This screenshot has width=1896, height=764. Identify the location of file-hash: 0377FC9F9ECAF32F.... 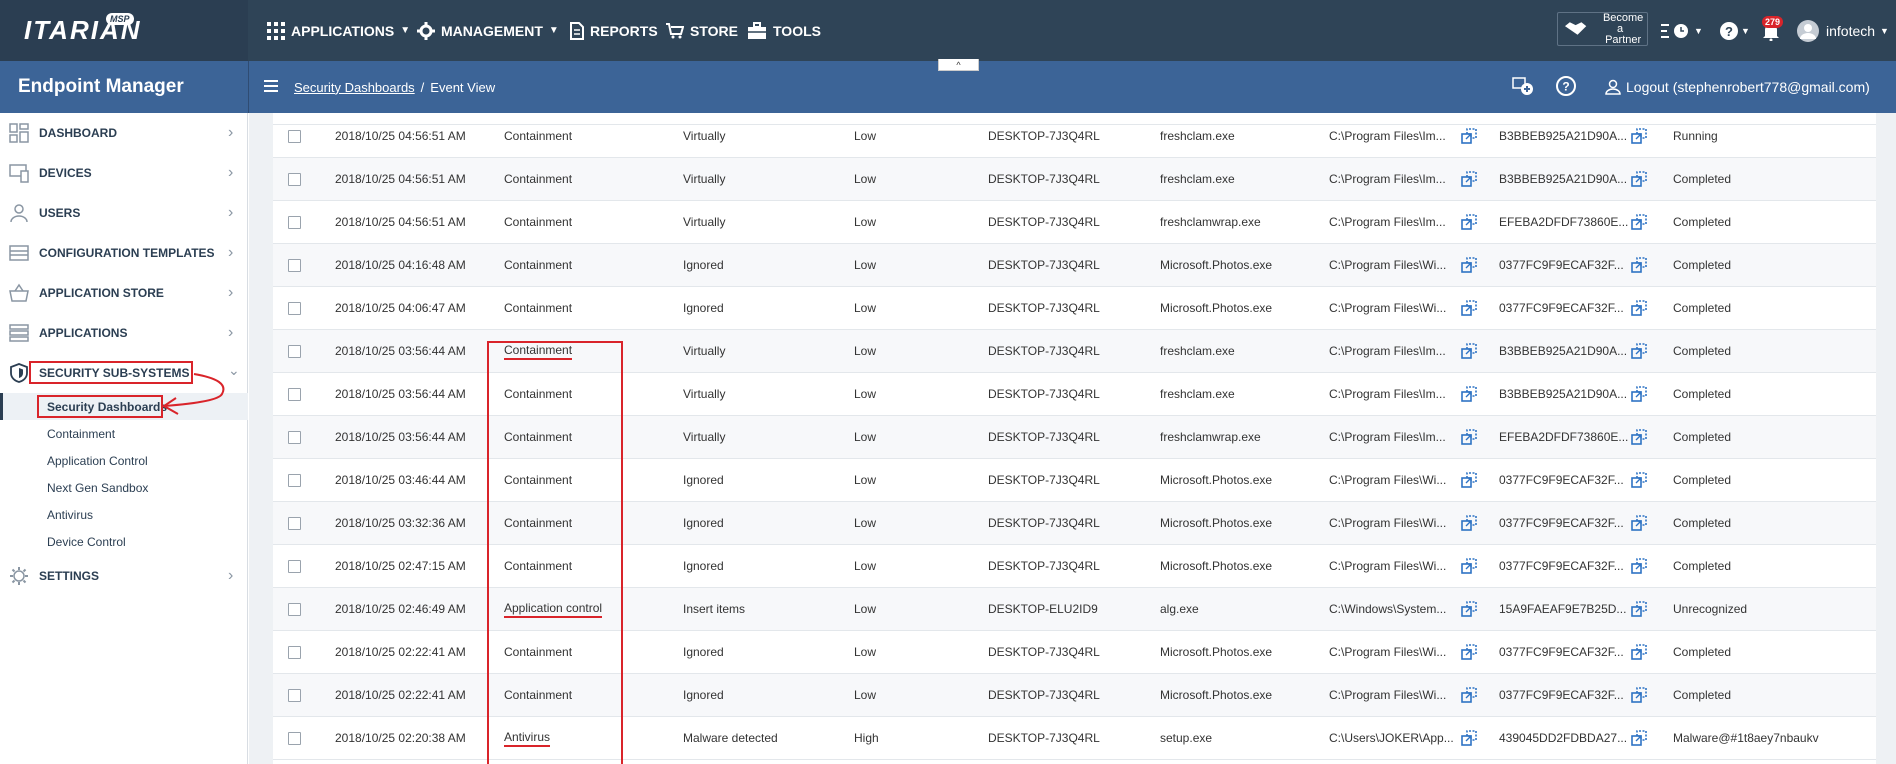
(1561, 265).